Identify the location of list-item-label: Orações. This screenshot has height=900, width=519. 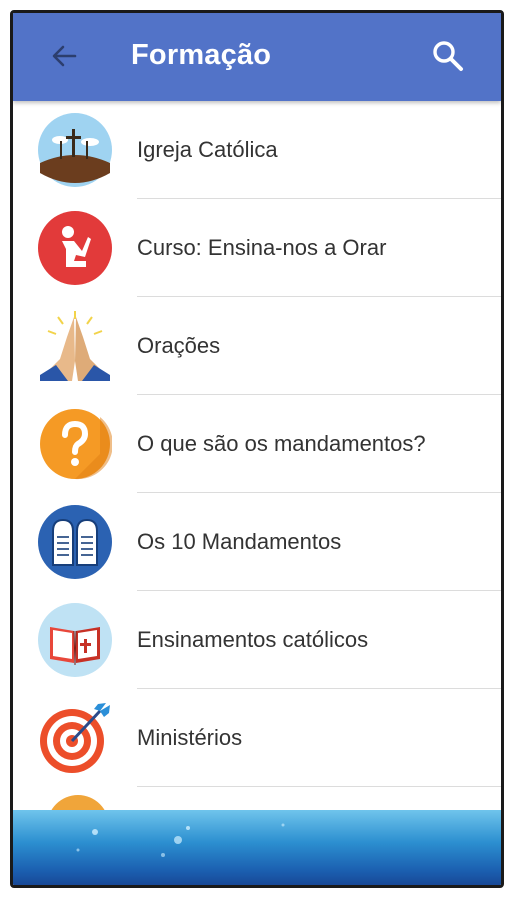
(179, 345).